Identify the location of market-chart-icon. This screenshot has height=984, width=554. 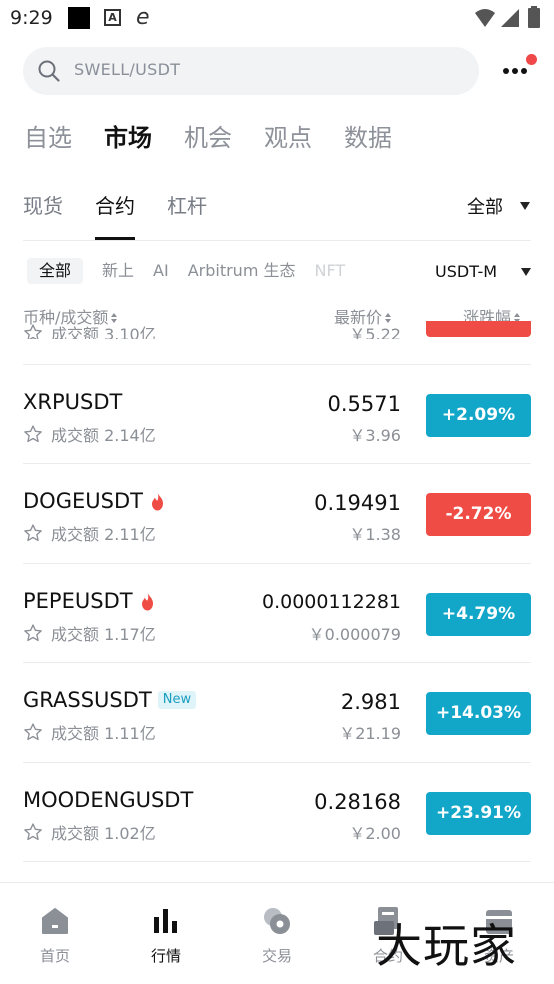
(165, 921).